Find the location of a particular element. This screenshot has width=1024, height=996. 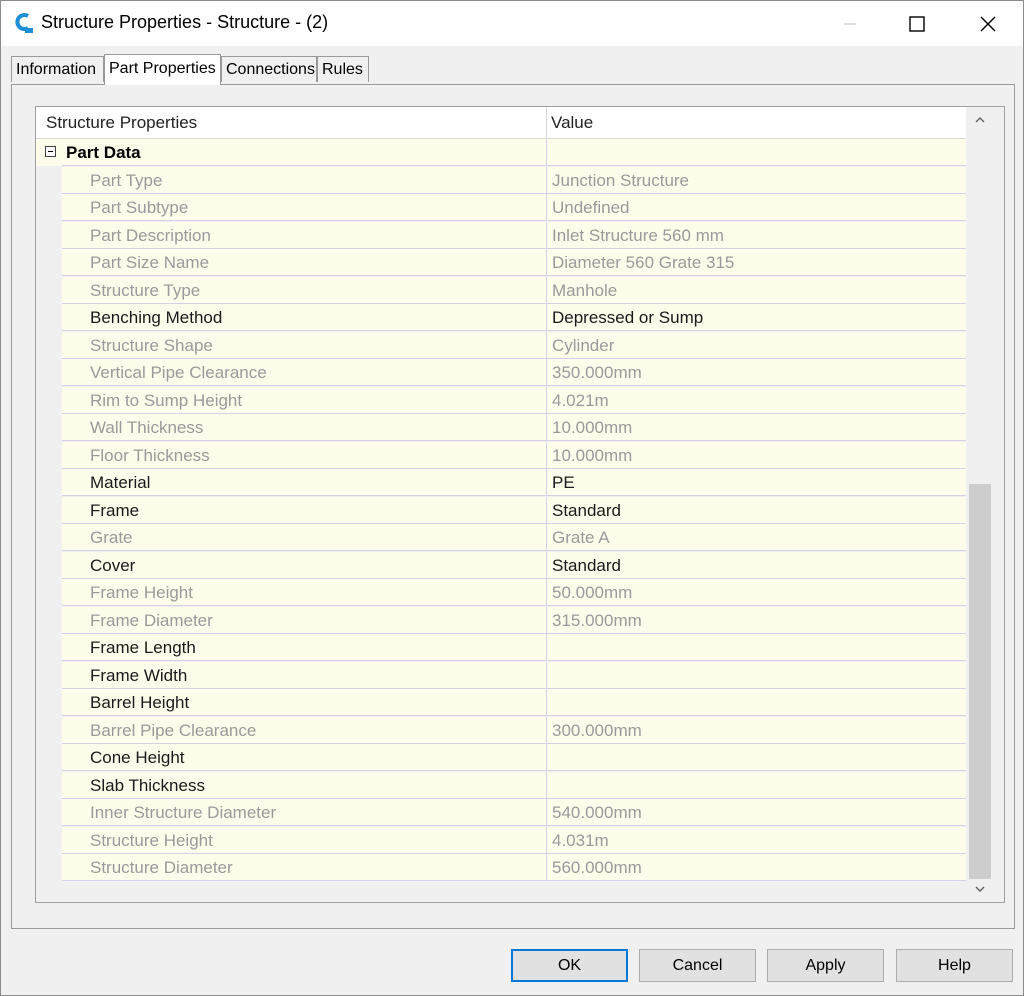

property-row: Part Type Junction Structure is located at coordinates (501, 180).